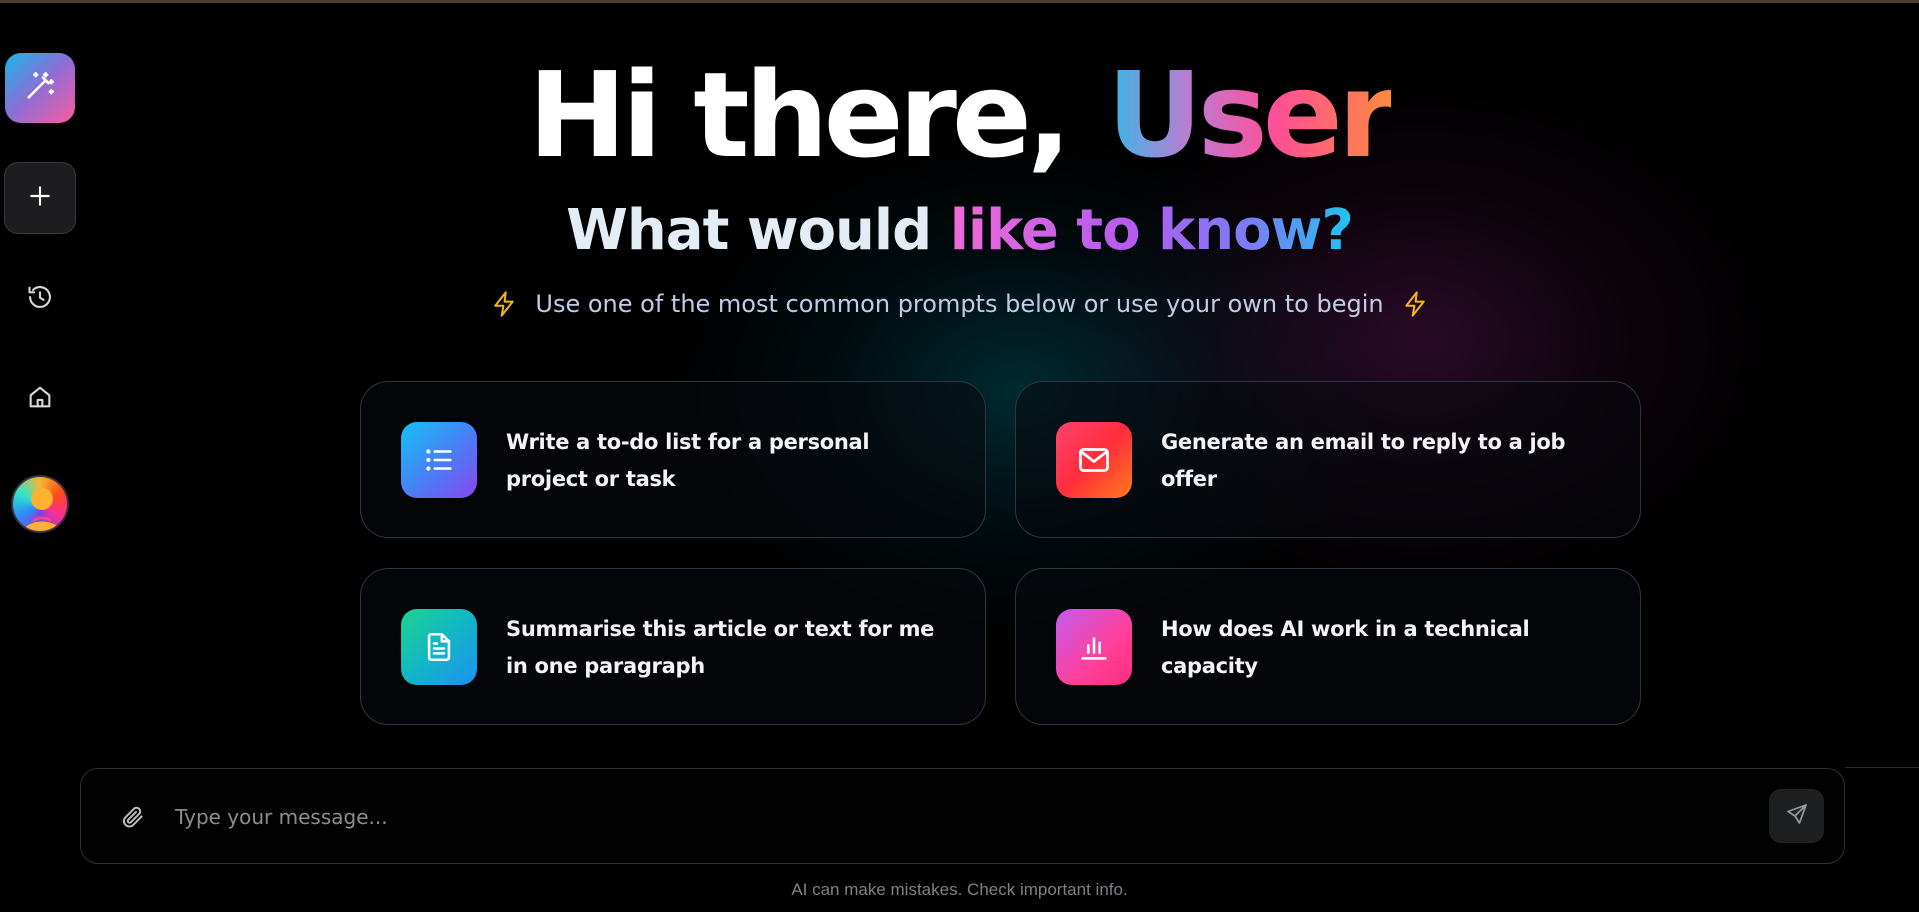  What do you see at coordinates (1345, 647) in the screenshot?
I see `prompt-card-text: How does AI work in a technical capacity` at bounding box center [1345, 647].